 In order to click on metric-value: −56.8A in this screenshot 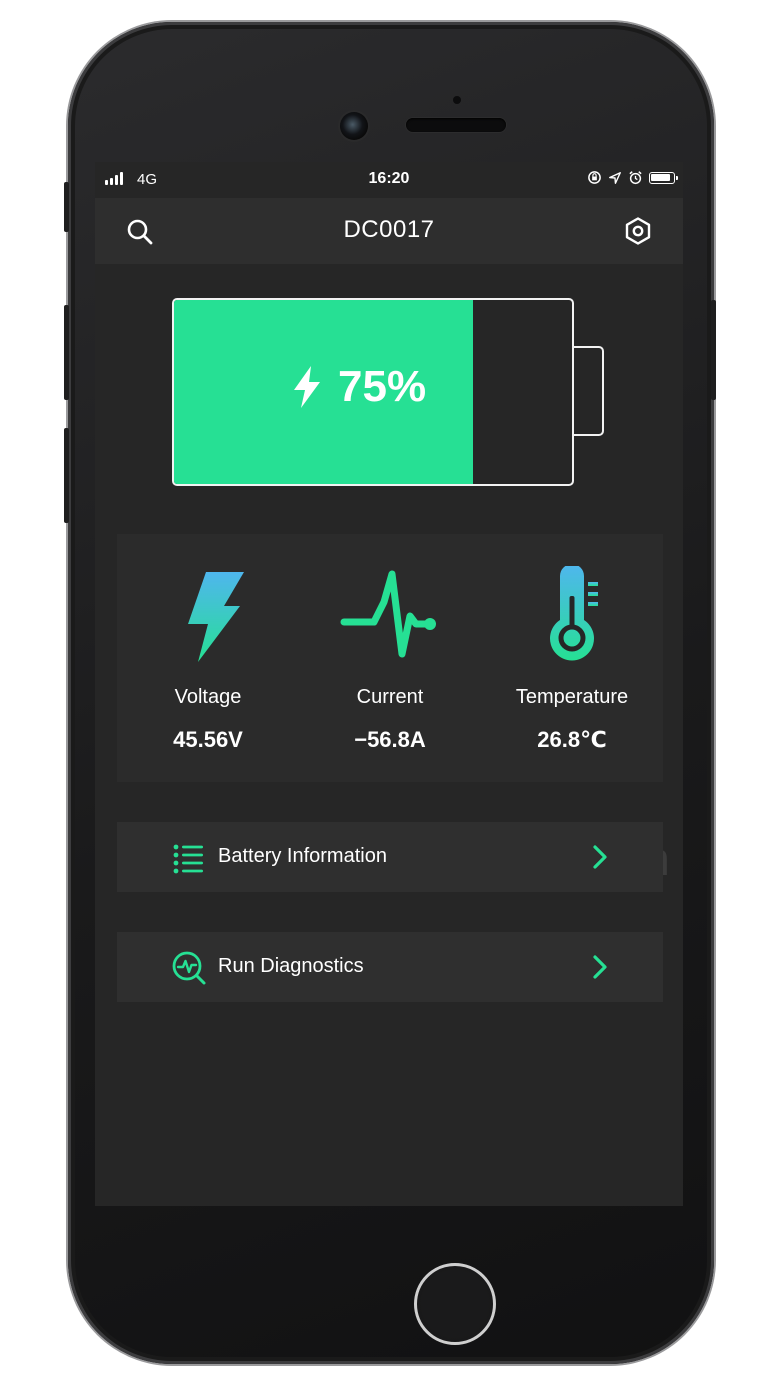, I will do `click(390, 739)`.